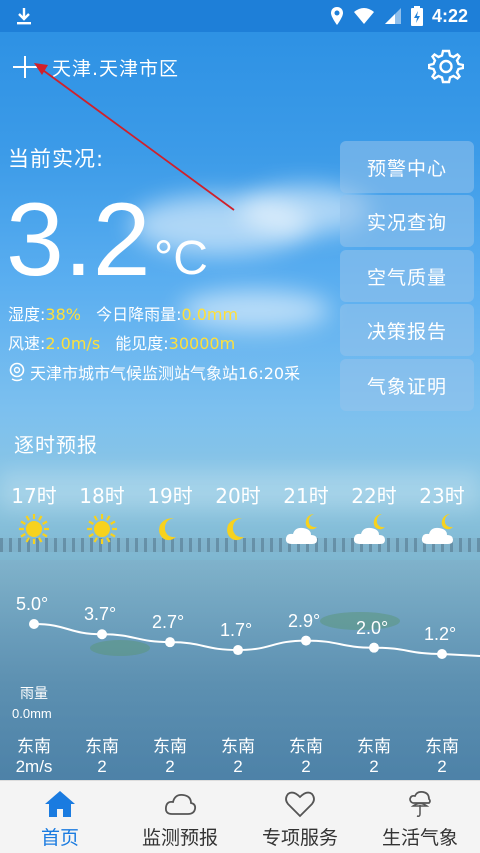  Describe the element at coordinates (142, 343) in the screenshot. I see `visibility-label: 能见度:` at that location.